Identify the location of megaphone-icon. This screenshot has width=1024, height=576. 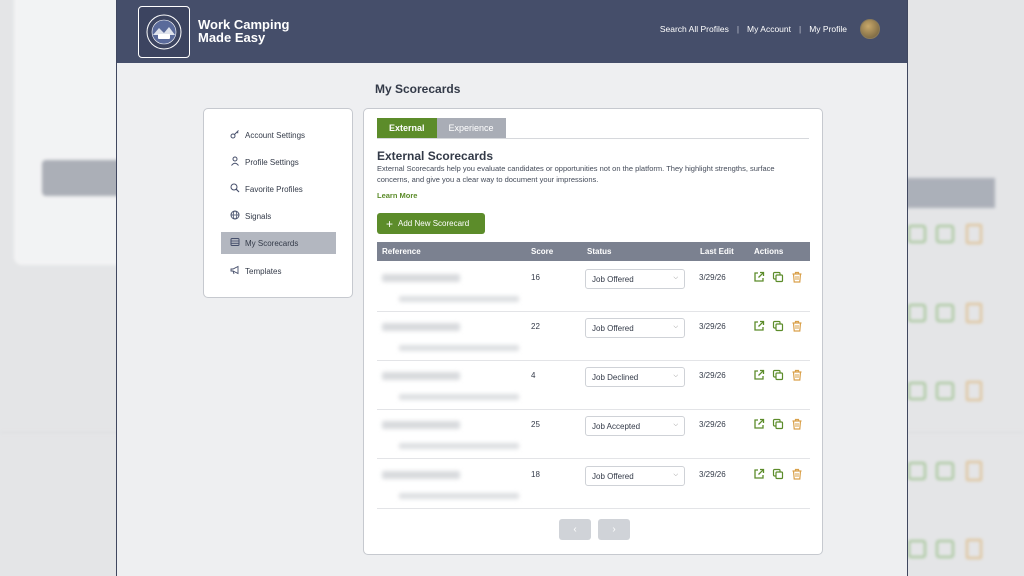
(235, 271).